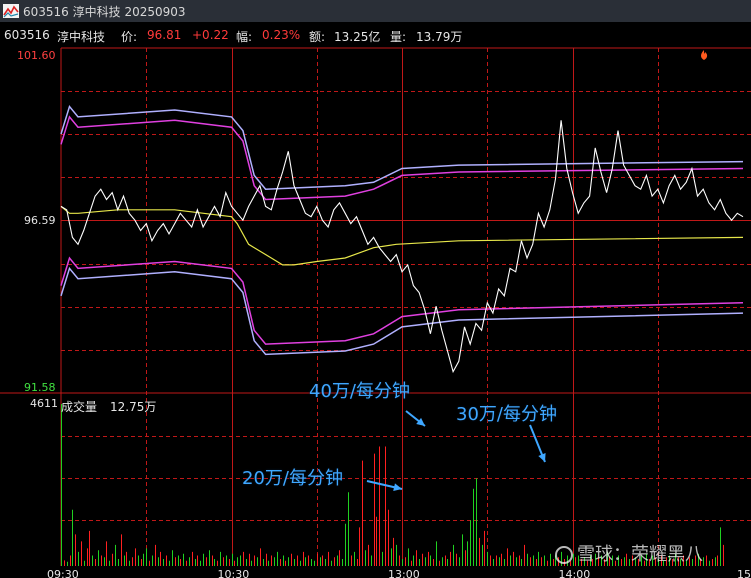 The width and height of the screenshot is (751, 578). What do you see at coordinates (234, 573) in the screenshot?
I see `time-axis-label: 10:30` at bounding box center [234, 573].